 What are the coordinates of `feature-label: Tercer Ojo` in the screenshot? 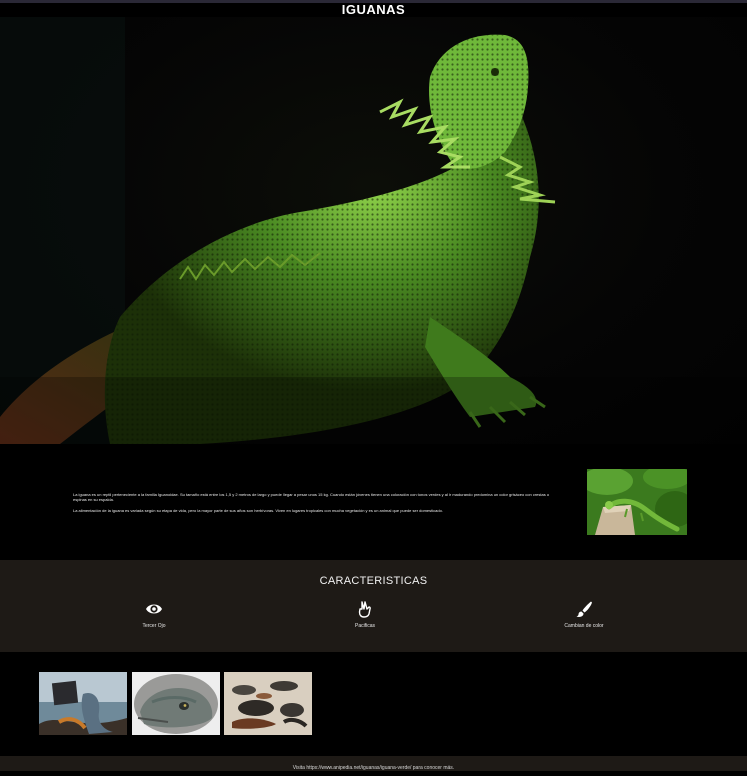 It's located at (154, 626).